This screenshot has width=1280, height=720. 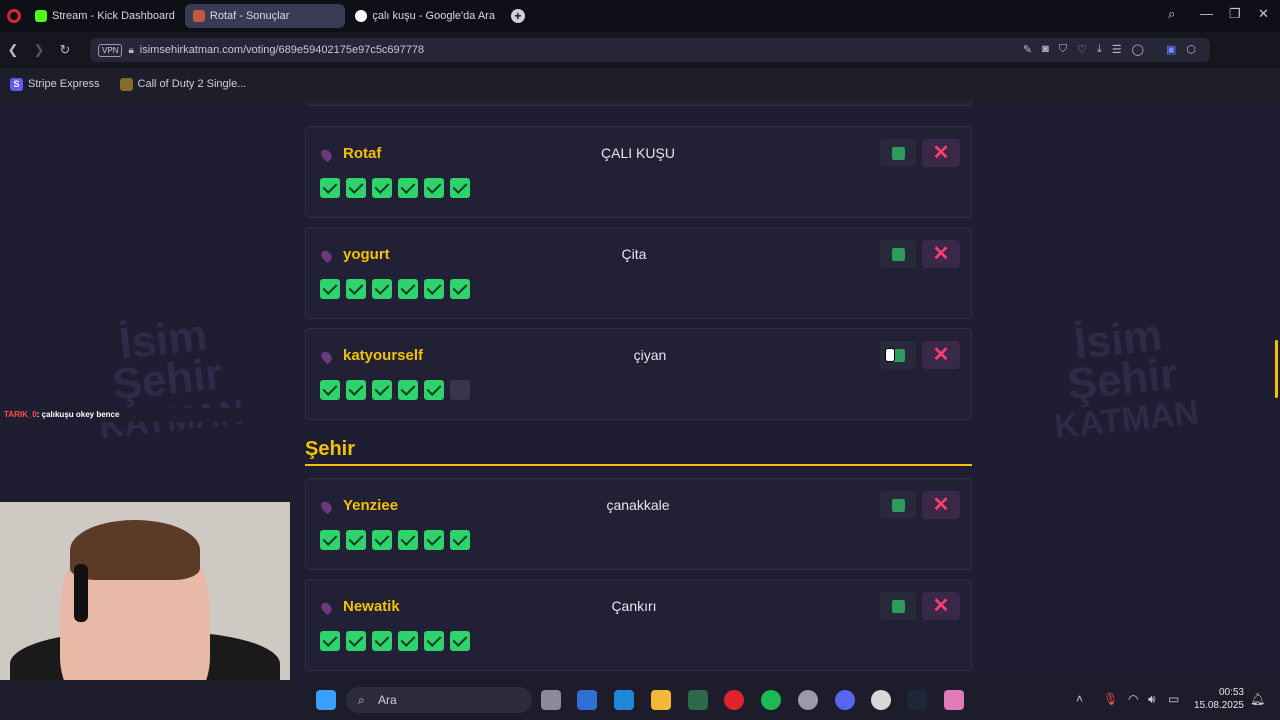 I want to click on folder-icon, so click(x=661, y=700).